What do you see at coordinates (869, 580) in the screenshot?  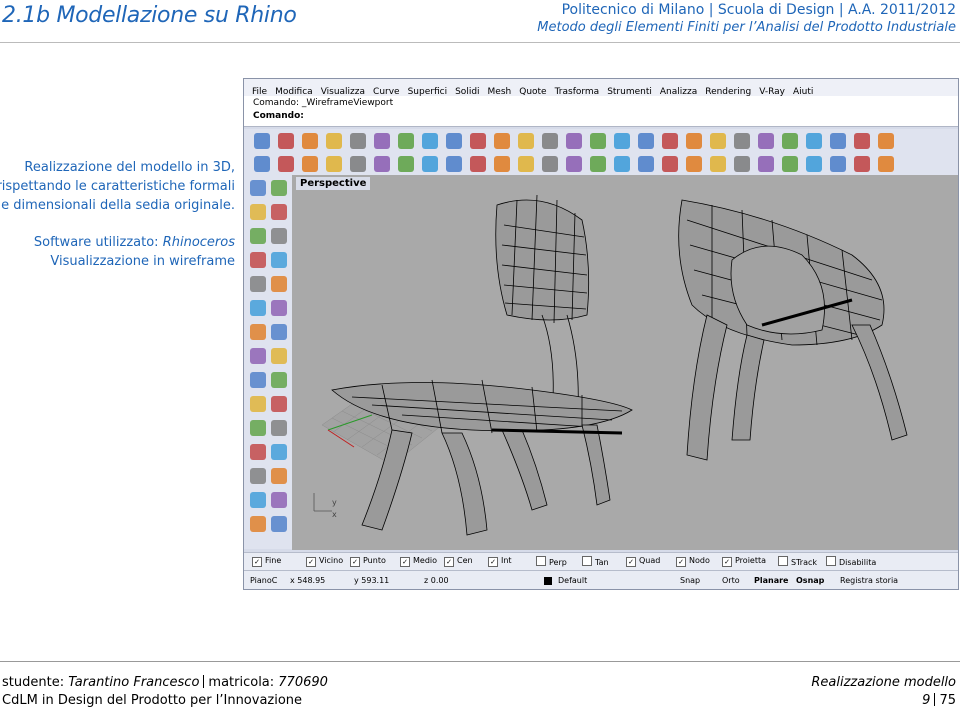 I see `status-history: Registra storia` at bounding box center [869, 580].